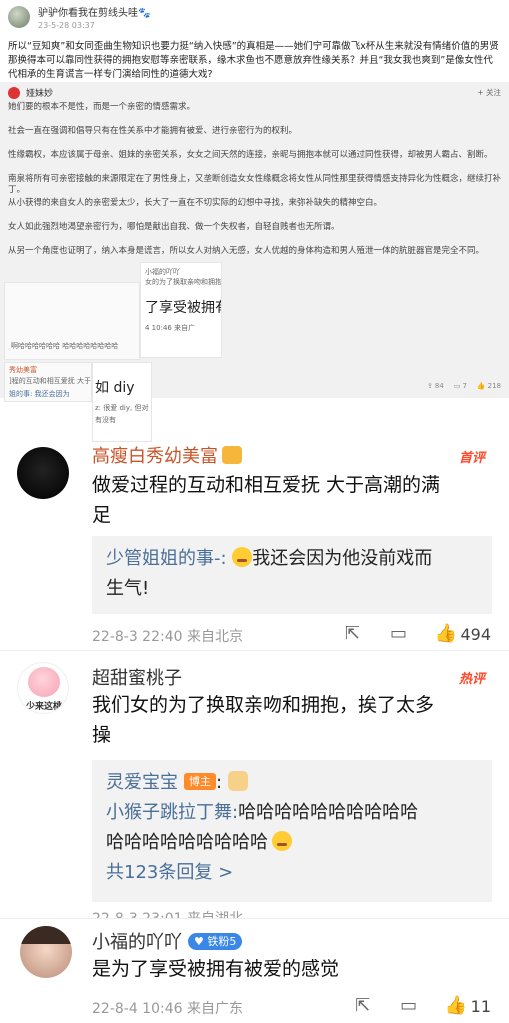 This screenshot has height=1023, width=509. I want to click on comment-stat: ▭ 7, so click(460, 386).